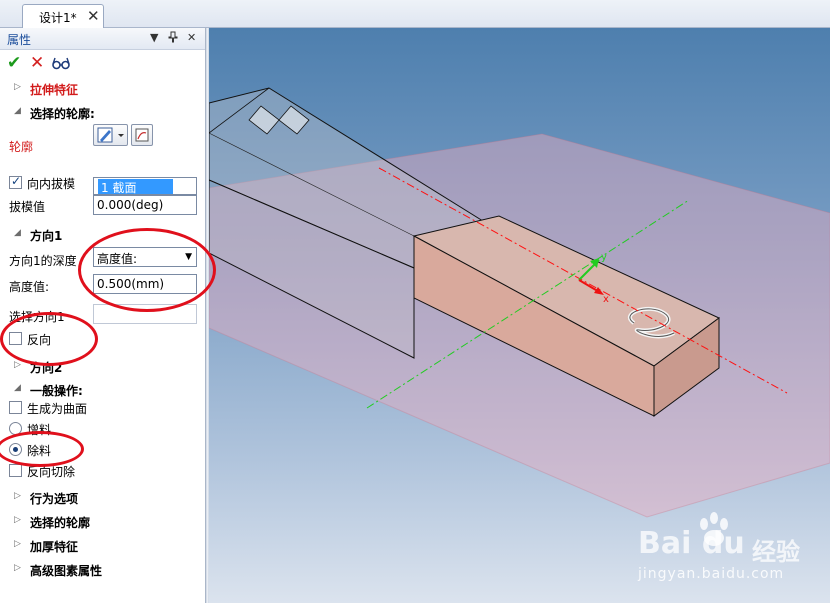 Image resolution: width=830 pixels, height=603 pixels. What do you see at coordinates (102, 39) in the screenshot?
I see `panel-title-bar: 属性 ▼ ✕` at bounding box center [102, 39].